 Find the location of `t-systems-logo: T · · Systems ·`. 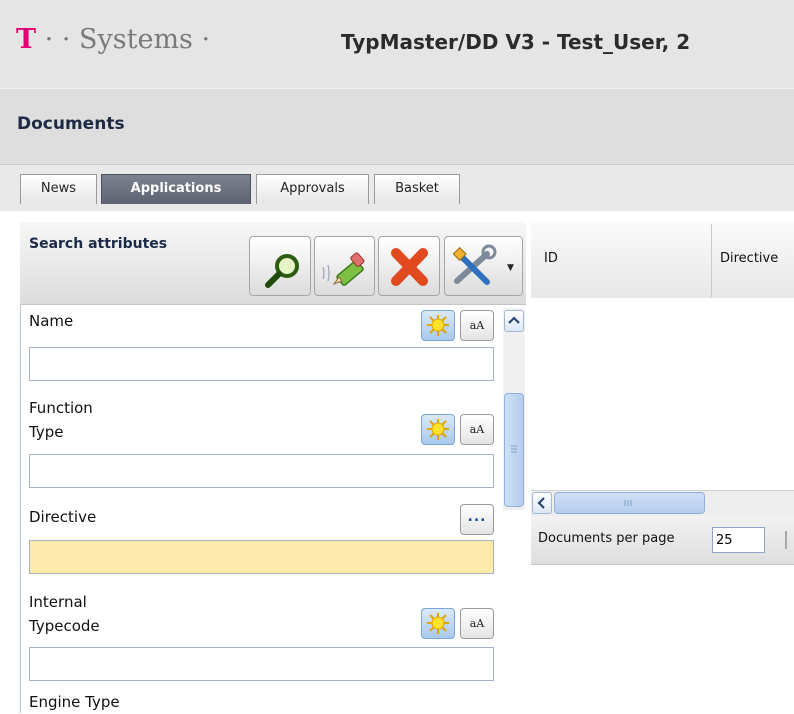

t-systems-logo: T · · Systems · is located at coordinates (113, 39).